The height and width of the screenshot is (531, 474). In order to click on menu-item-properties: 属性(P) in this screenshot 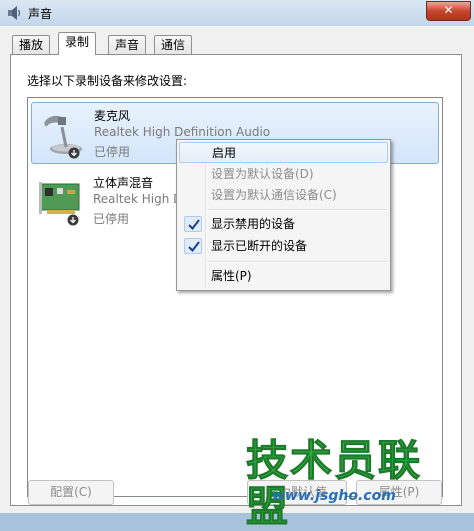, I will do `click(283, 276)`.